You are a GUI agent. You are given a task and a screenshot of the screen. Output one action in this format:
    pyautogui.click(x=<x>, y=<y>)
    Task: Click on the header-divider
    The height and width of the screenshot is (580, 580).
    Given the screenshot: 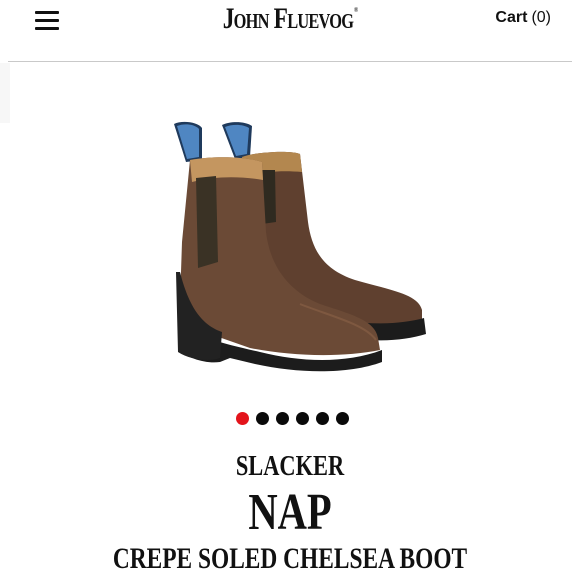 What is the action you would take?
    pyautogui.click(x=290, y=61)
    